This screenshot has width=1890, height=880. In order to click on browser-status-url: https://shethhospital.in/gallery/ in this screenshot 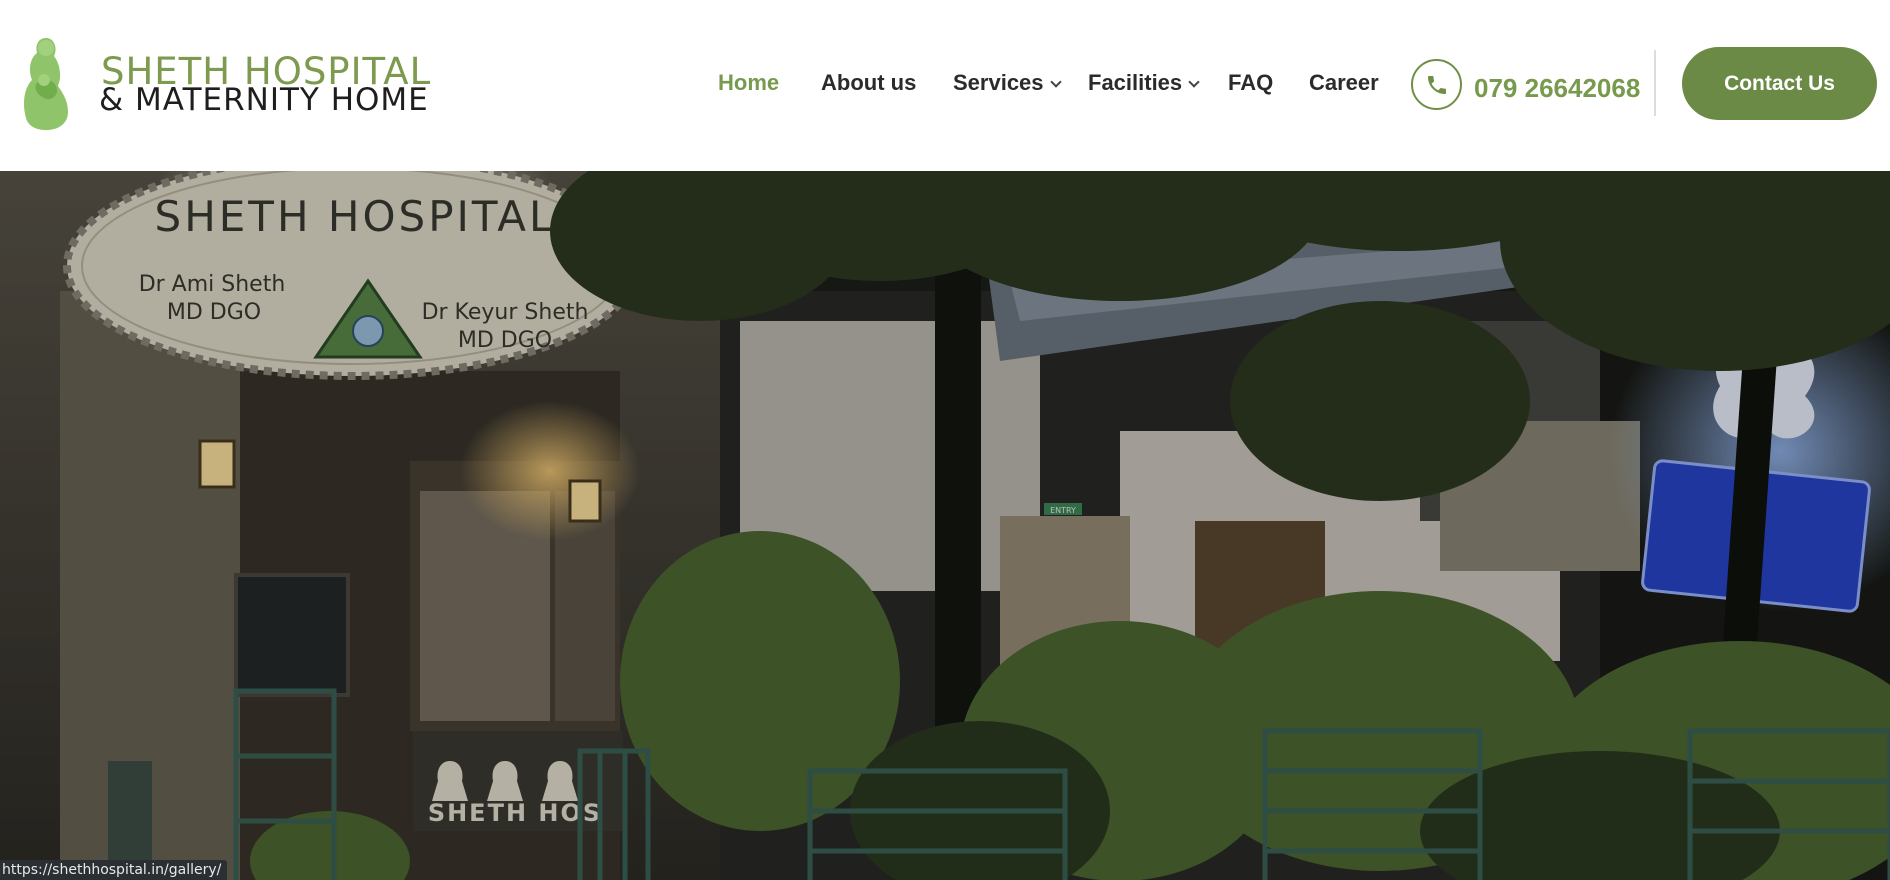, I will do `click(114, 870)`.